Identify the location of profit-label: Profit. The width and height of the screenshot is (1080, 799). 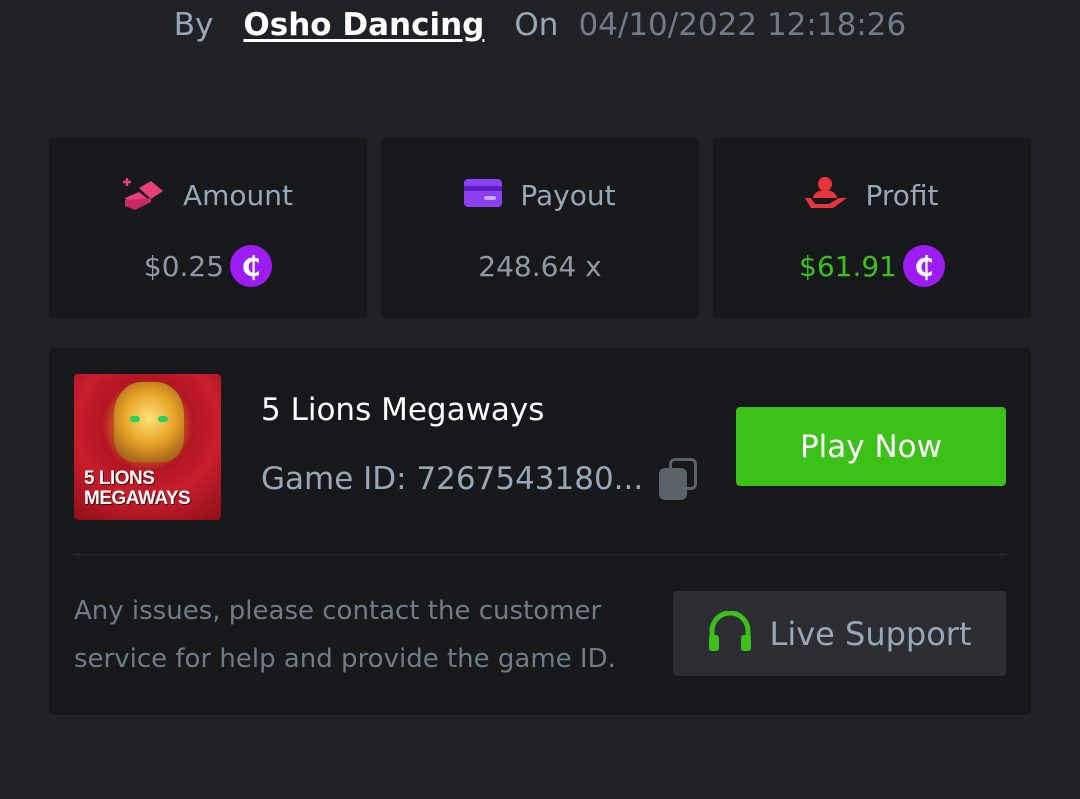
(902, 195).